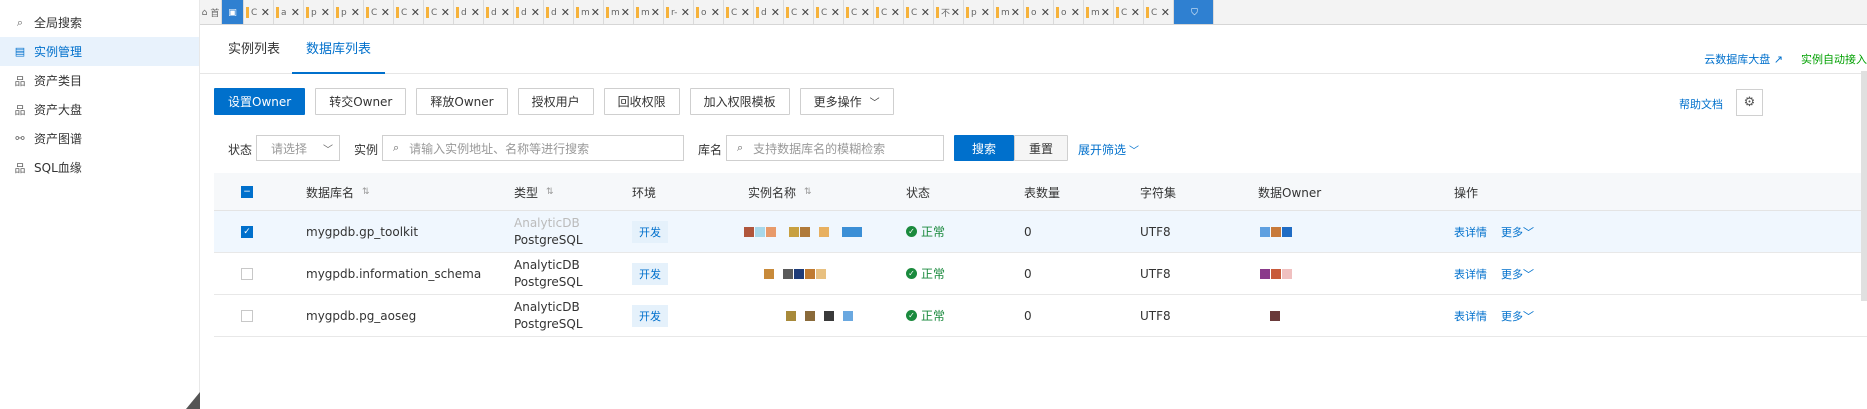 The width and height of the screenshot is (1867, 409). I want to click on home-tab: ⌂ 首, so click(211, 12).